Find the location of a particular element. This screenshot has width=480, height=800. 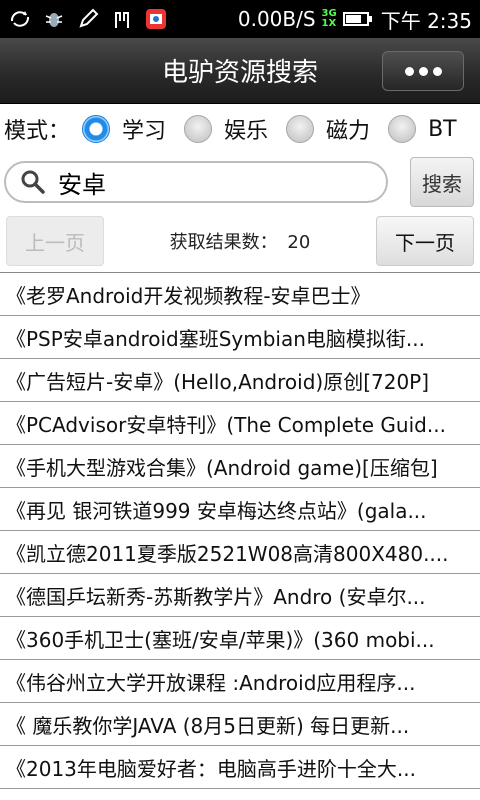

mode-label: 模式： is located at coordinates (37, 131).